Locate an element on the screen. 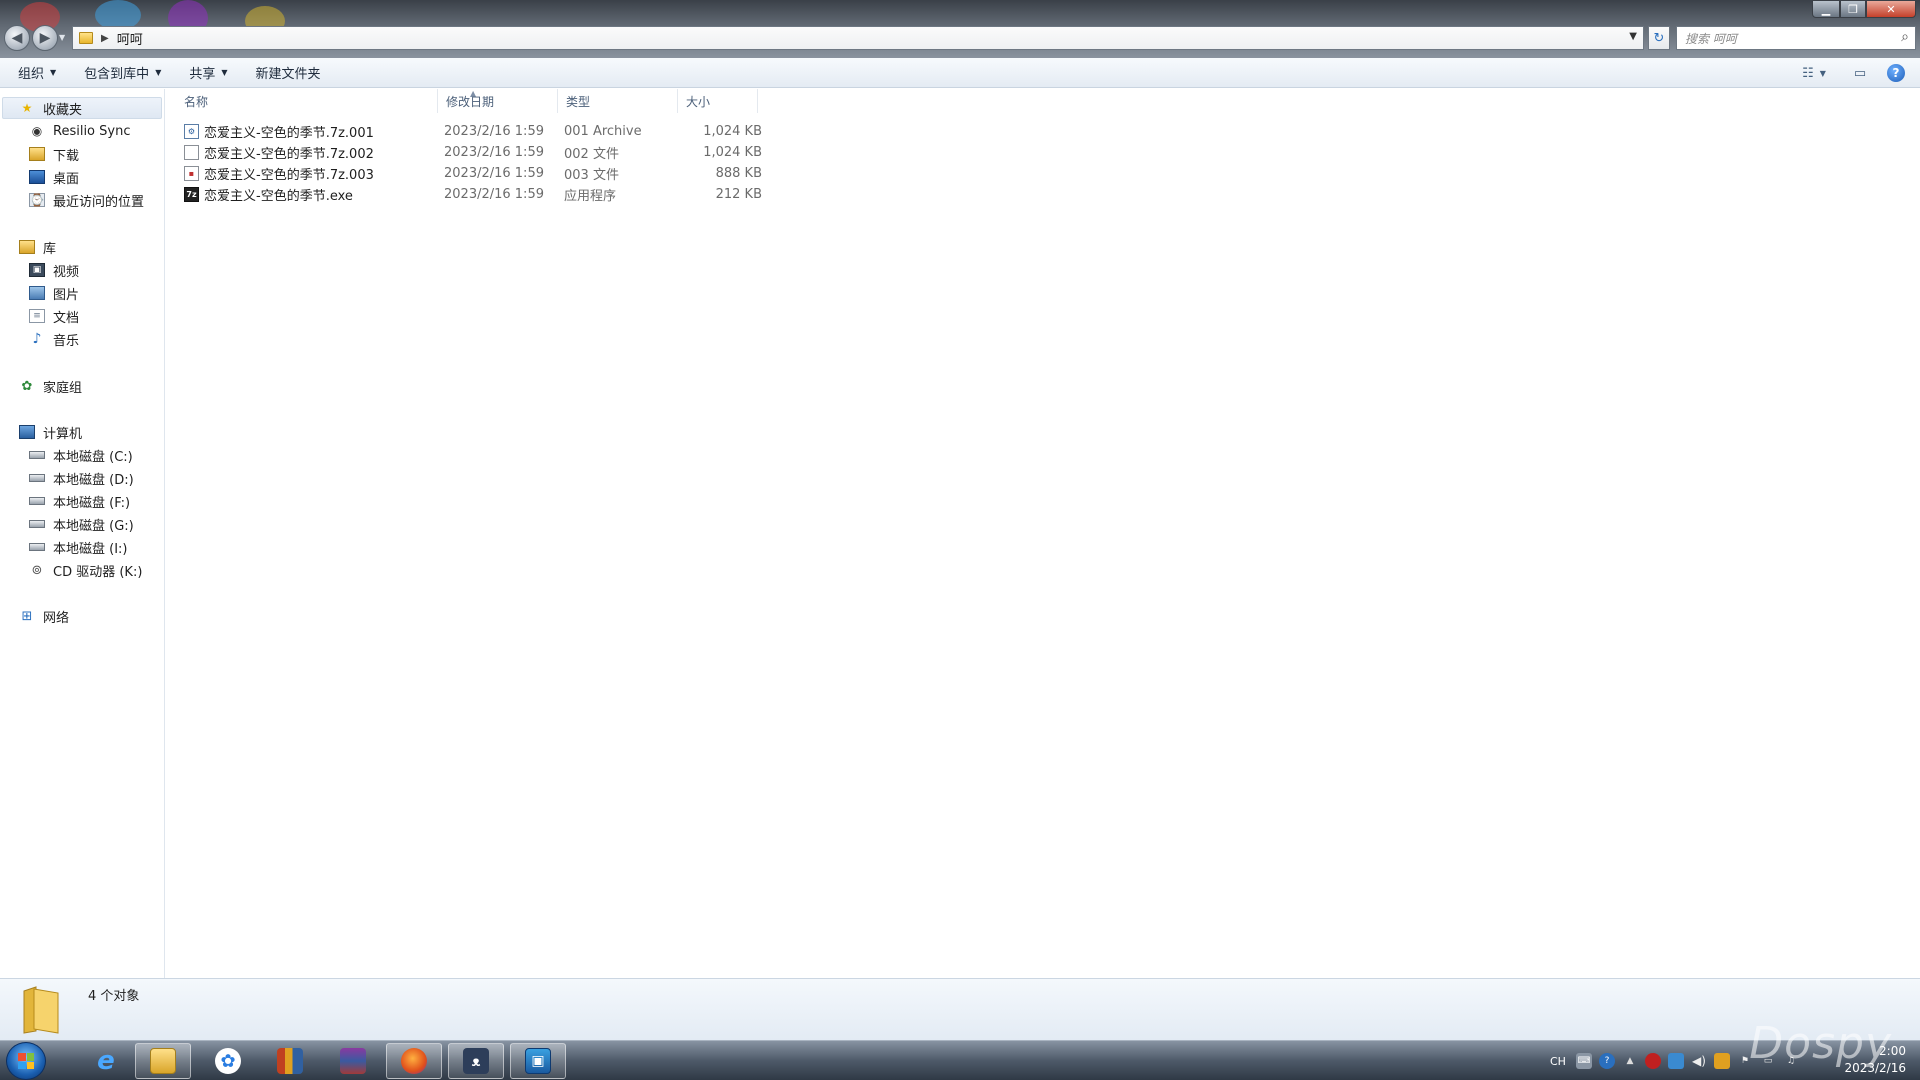 The image size is (1920, 1080). sidebar-item-music: ♪ 音乐 is located at coordinates (54, 339).